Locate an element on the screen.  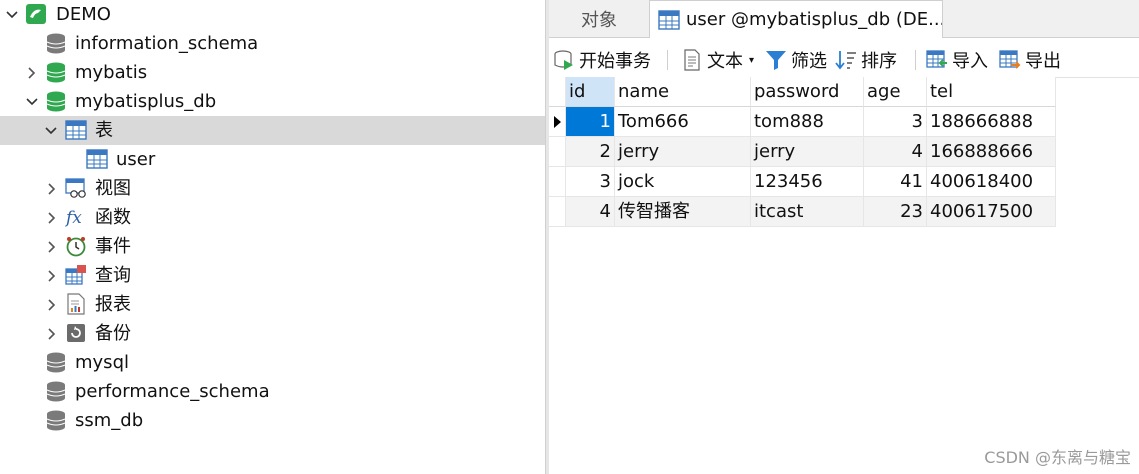
tree-db-mysql: mysql is located at coordinates (272, 362).